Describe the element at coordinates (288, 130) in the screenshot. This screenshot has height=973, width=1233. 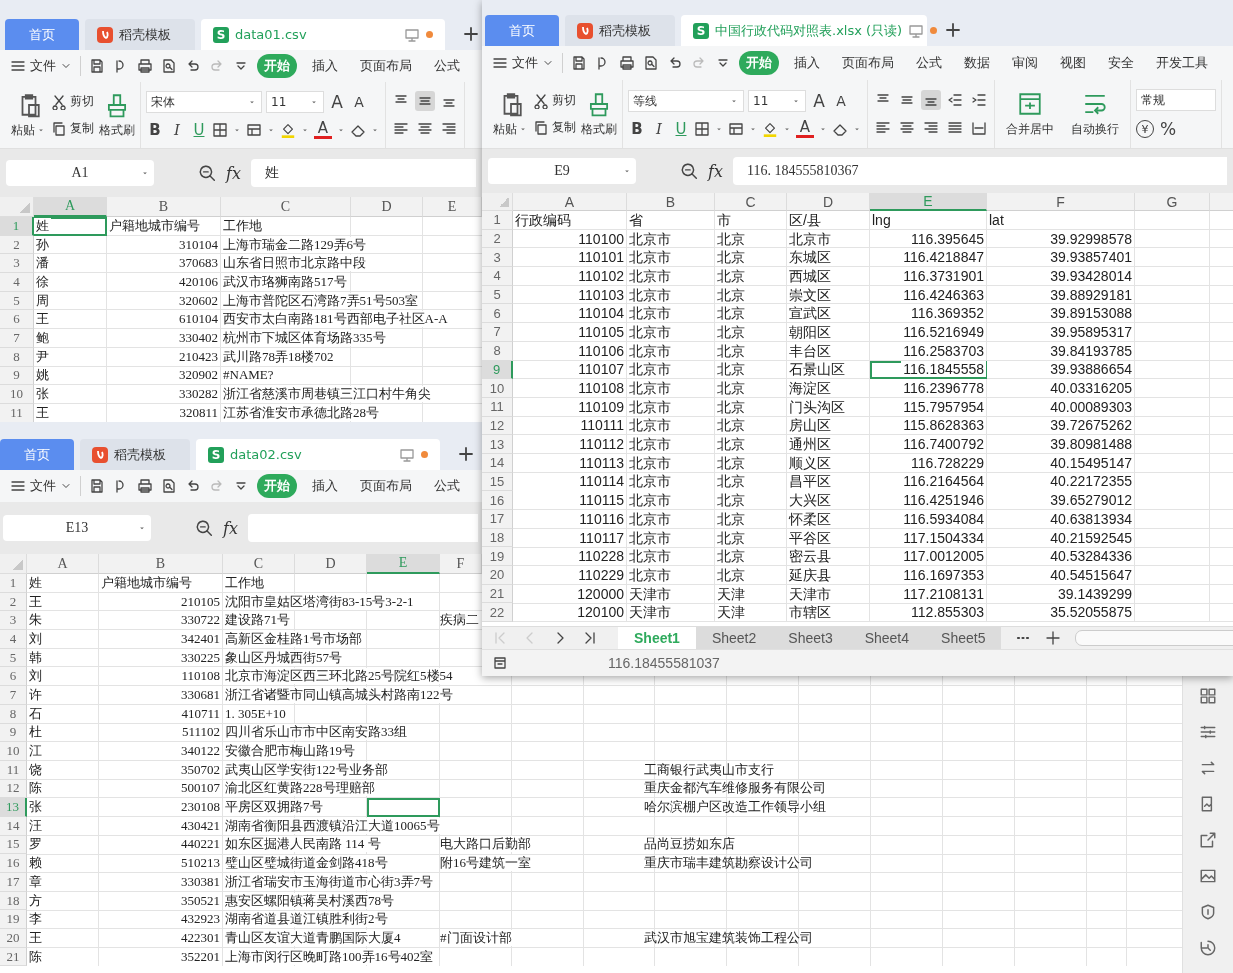
I see `fill-bucket-icon` at that location.